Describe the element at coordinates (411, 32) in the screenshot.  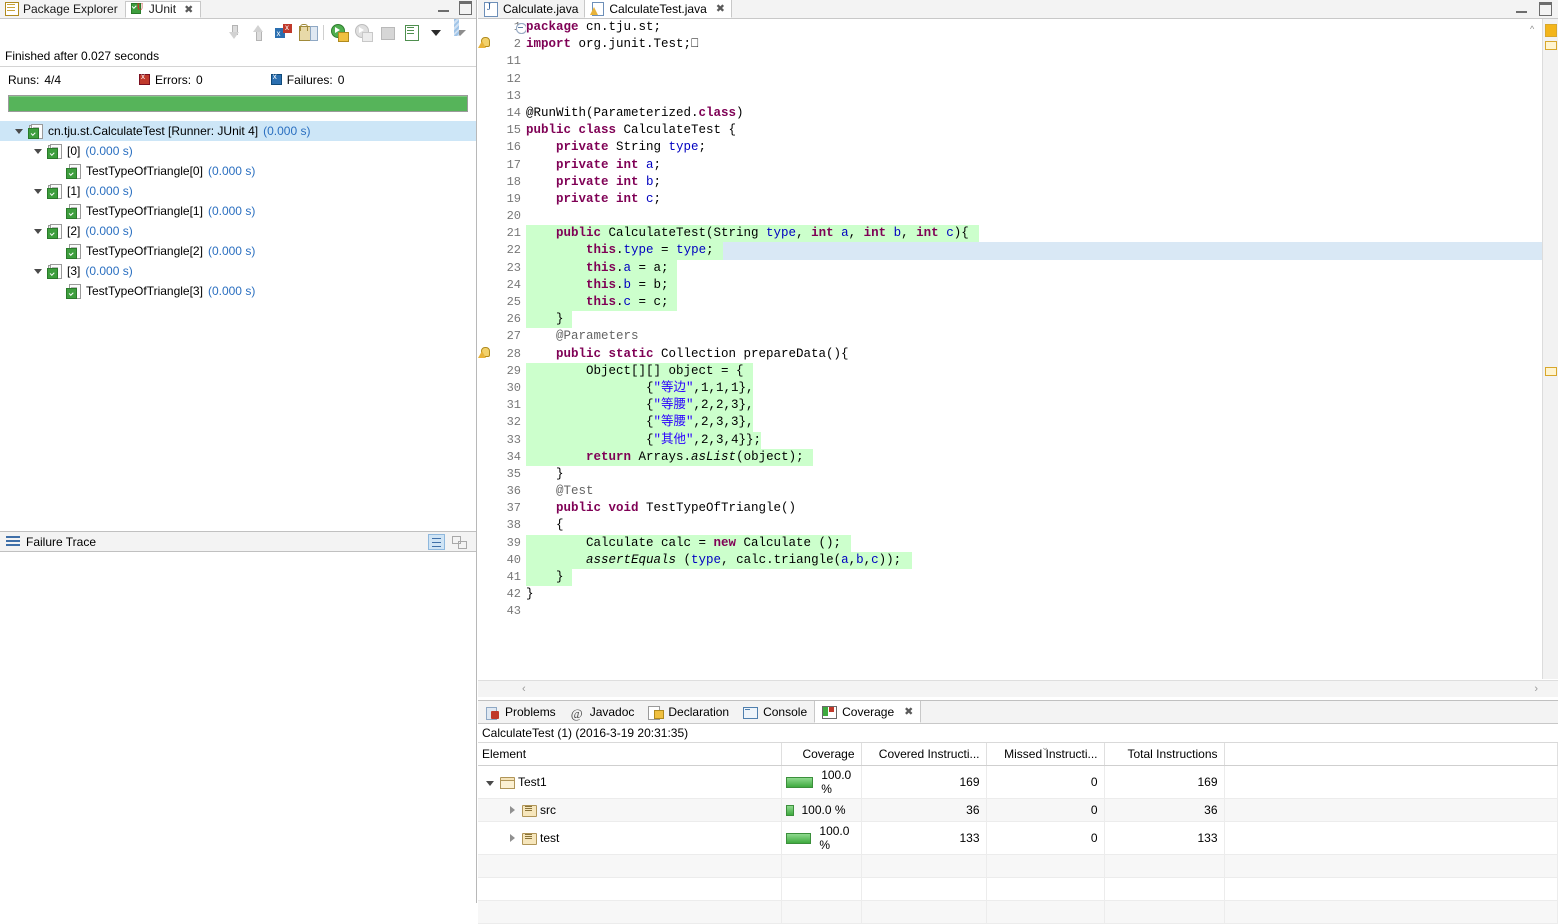
I see `test-run-history-icon` at that location.